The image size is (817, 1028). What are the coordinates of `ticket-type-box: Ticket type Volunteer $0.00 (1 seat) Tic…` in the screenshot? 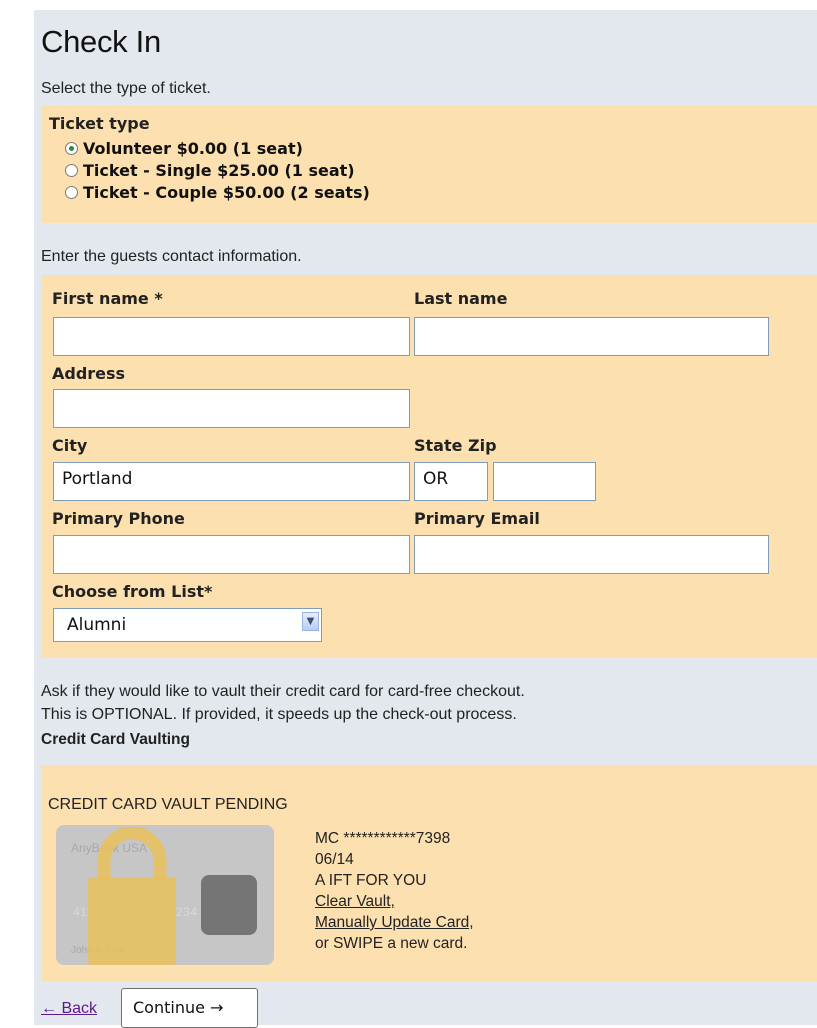 It's located at (429, 164).